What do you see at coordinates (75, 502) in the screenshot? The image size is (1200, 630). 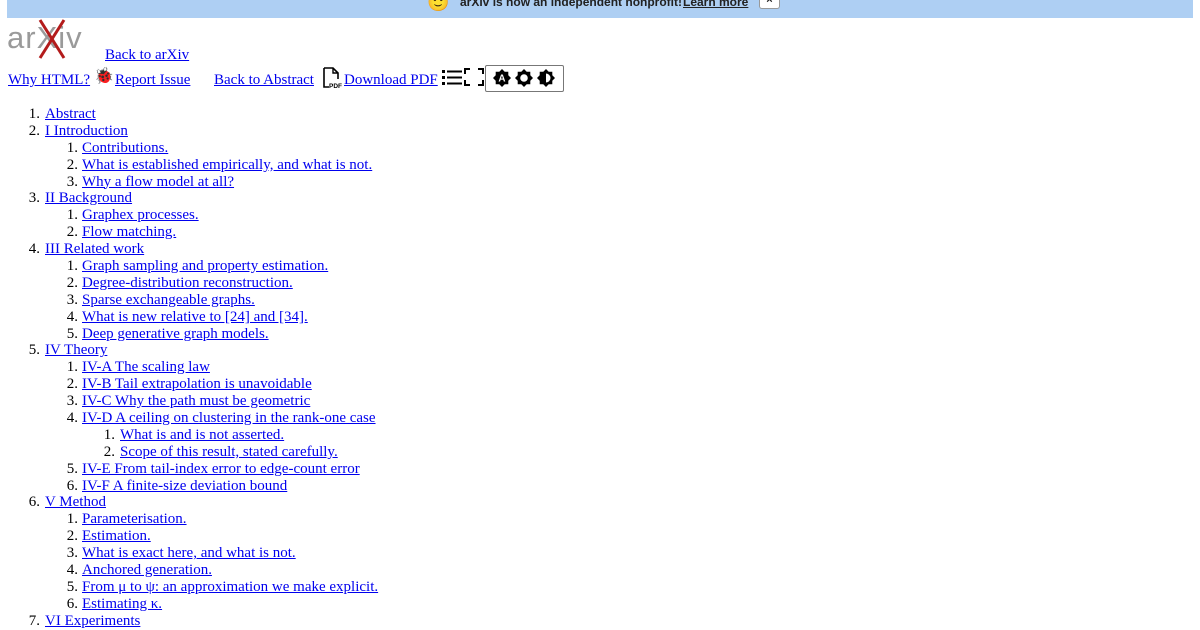 I see `toc-link: V Method` at bounding box center [75, 502].